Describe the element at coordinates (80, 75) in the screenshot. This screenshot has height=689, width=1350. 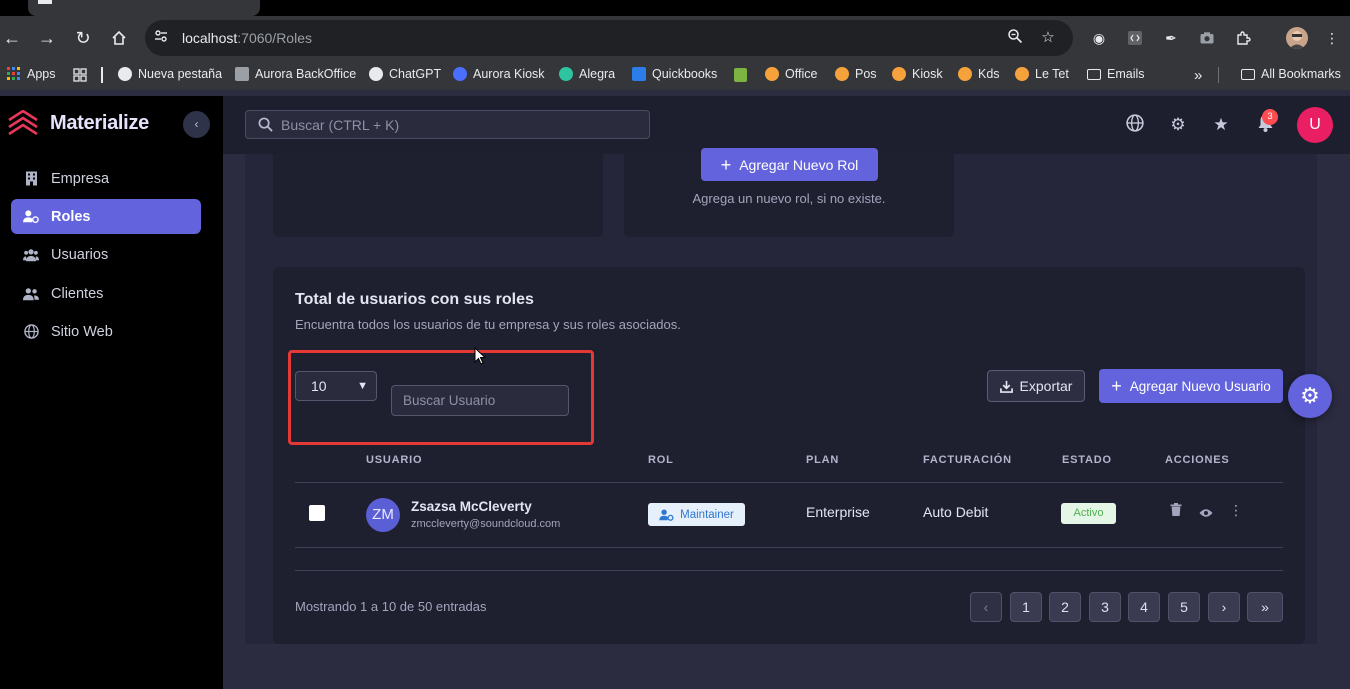
I see `tab-groups-icon` at that location.